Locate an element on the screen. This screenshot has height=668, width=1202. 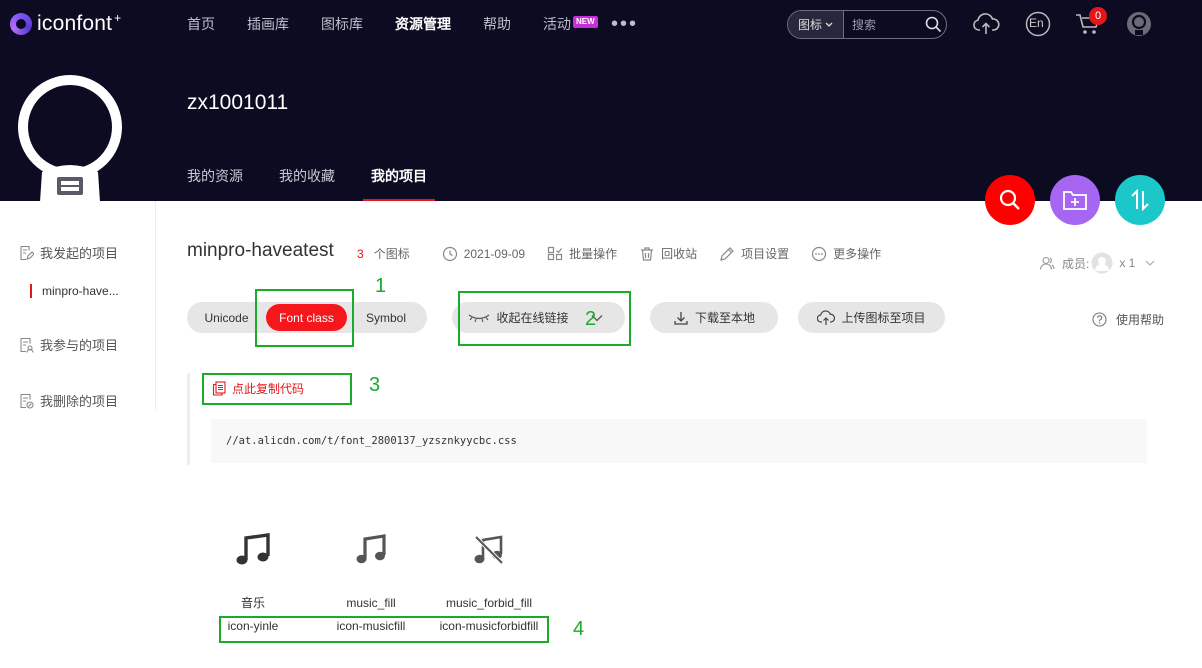
search-fab-button is located at coordinates (1010, 200).